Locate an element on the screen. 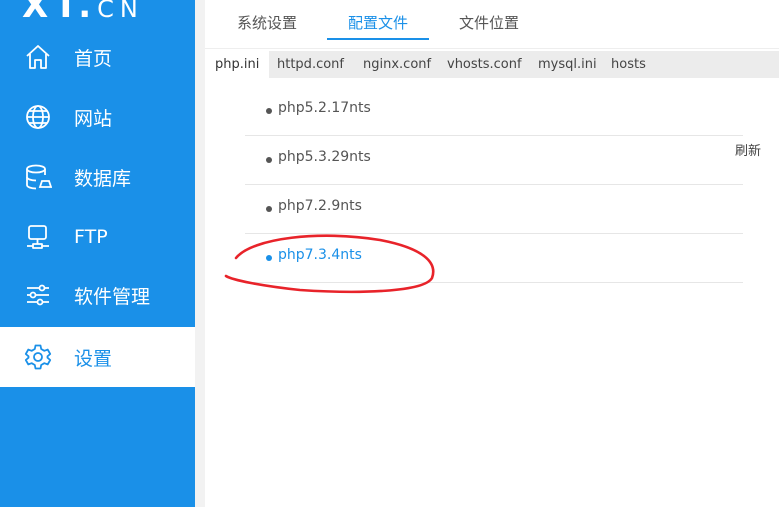  file-tab-nginx-conf: nginx.conf is located at coordinates (397, 64).